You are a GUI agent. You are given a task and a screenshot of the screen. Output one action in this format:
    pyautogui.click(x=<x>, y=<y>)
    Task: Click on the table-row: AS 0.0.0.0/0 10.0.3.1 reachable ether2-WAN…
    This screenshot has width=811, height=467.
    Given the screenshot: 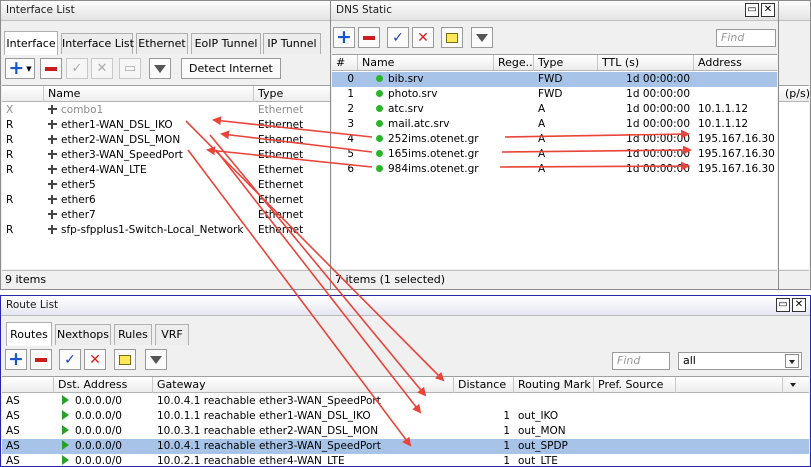 What is the action you would take?
    pyautogui.click(x=405, y=431)
    